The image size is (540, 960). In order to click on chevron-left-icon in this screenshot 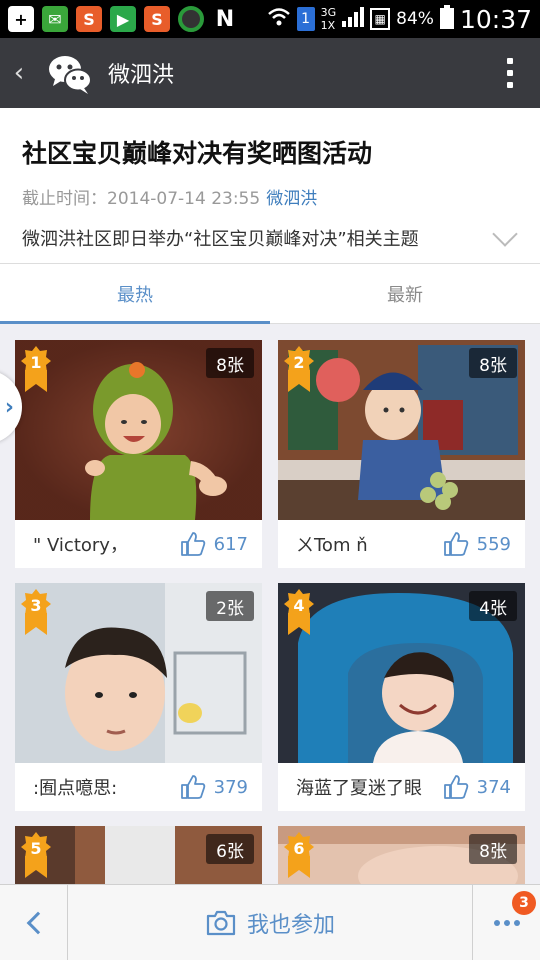, I will do `click(37, 922)`.